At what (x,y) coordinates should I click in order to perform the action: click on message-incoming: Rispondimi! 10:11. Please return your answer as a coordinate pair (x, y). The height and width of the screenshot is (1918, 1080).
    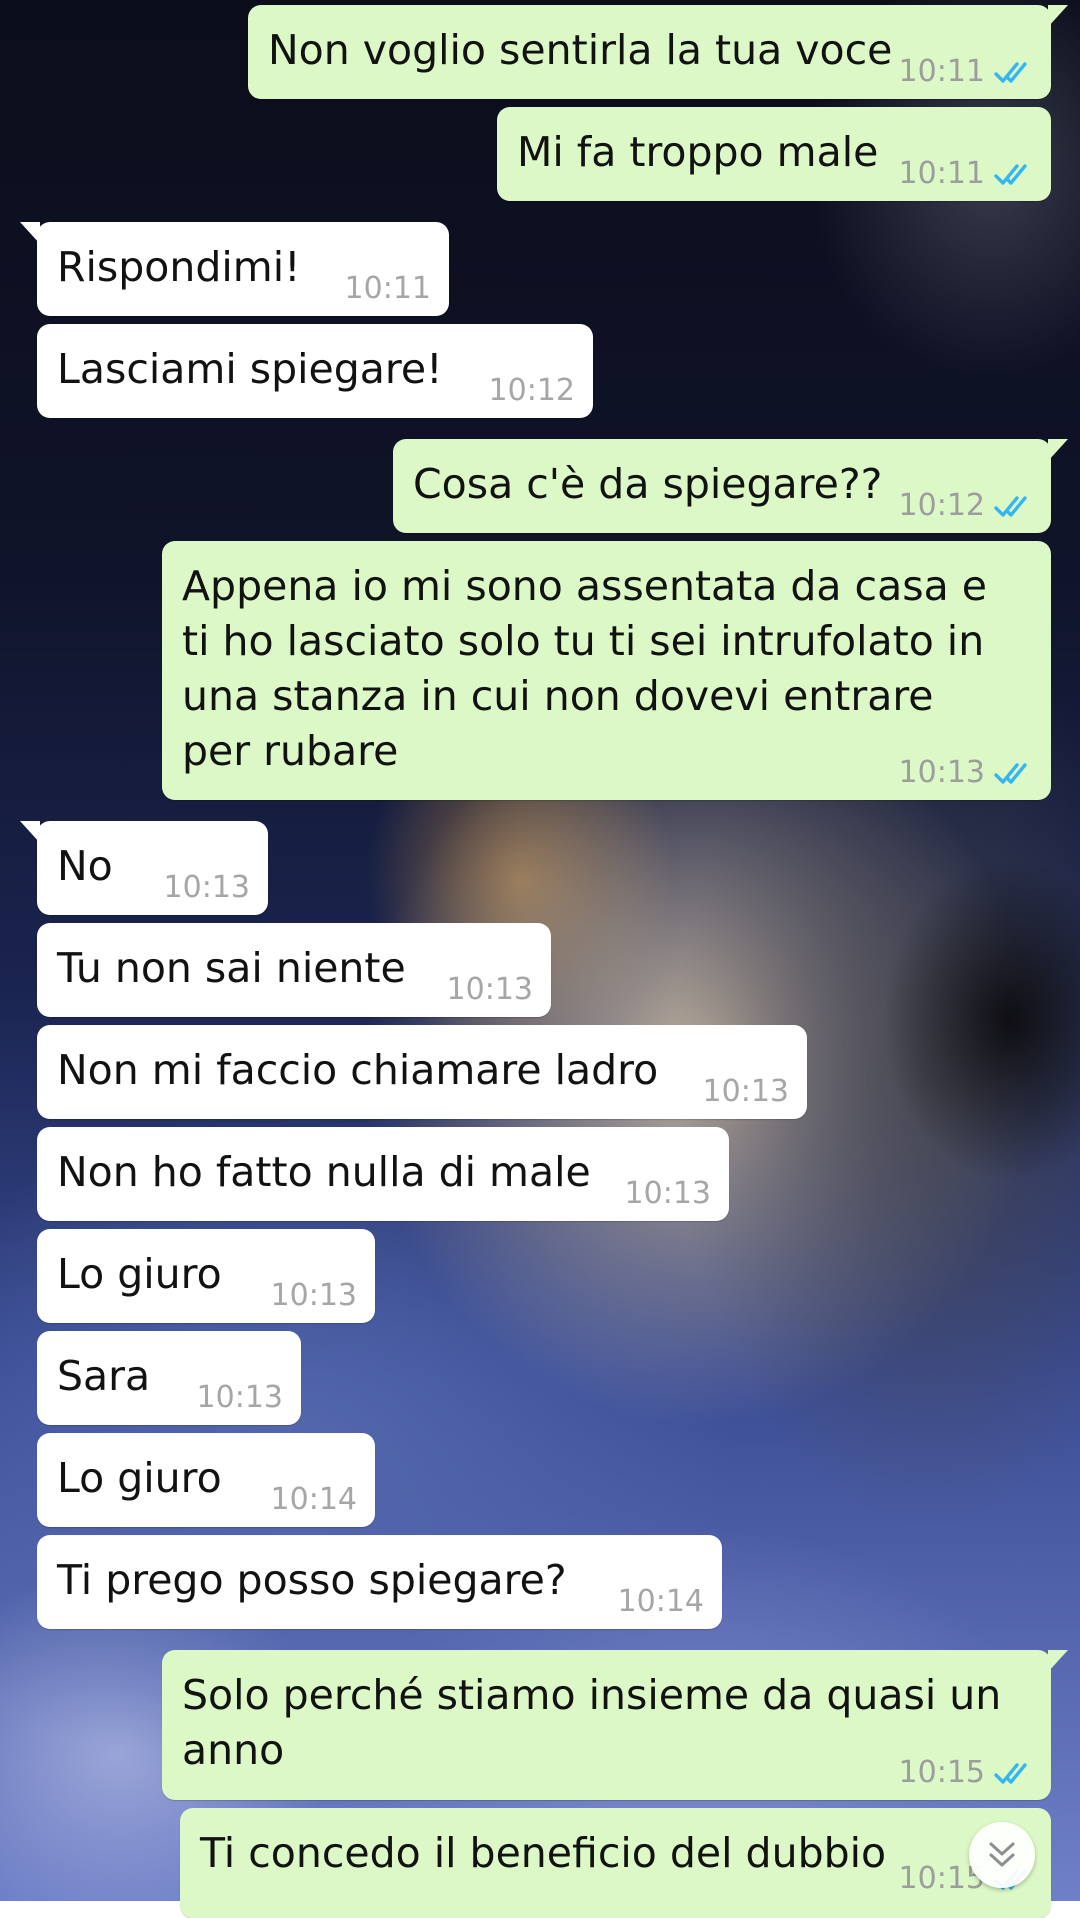
    Looking at the image, I should click on (234, 269).